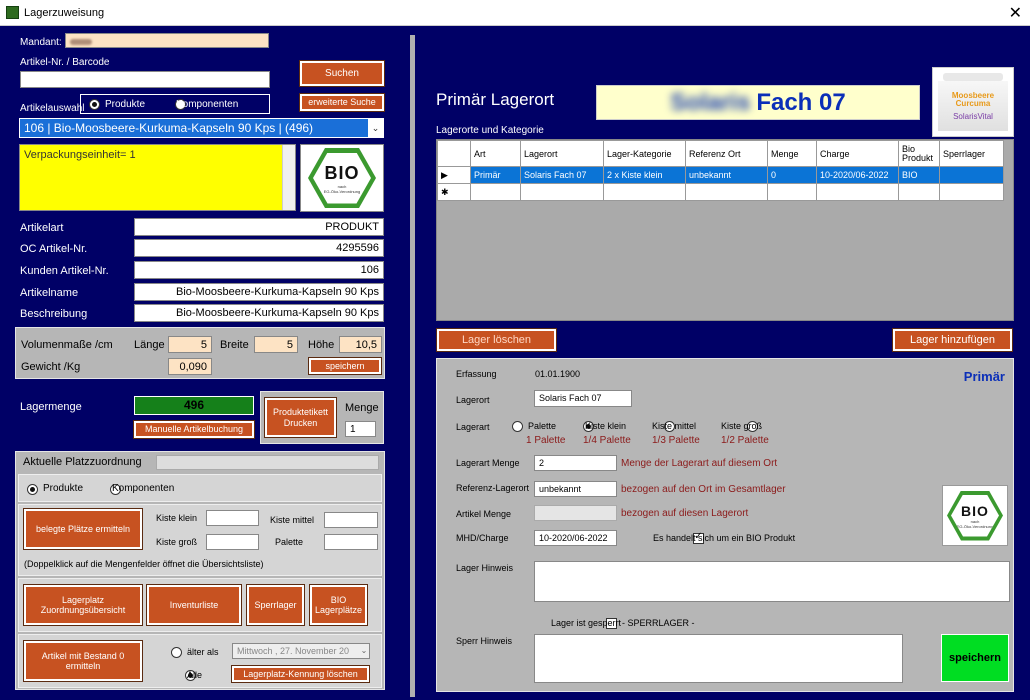 The height and width of the screenshot is (700, 1030). Describe the element at coordinates (562, 153) in the screenshot. I see `col-lagerort: Lagerort` at that location.